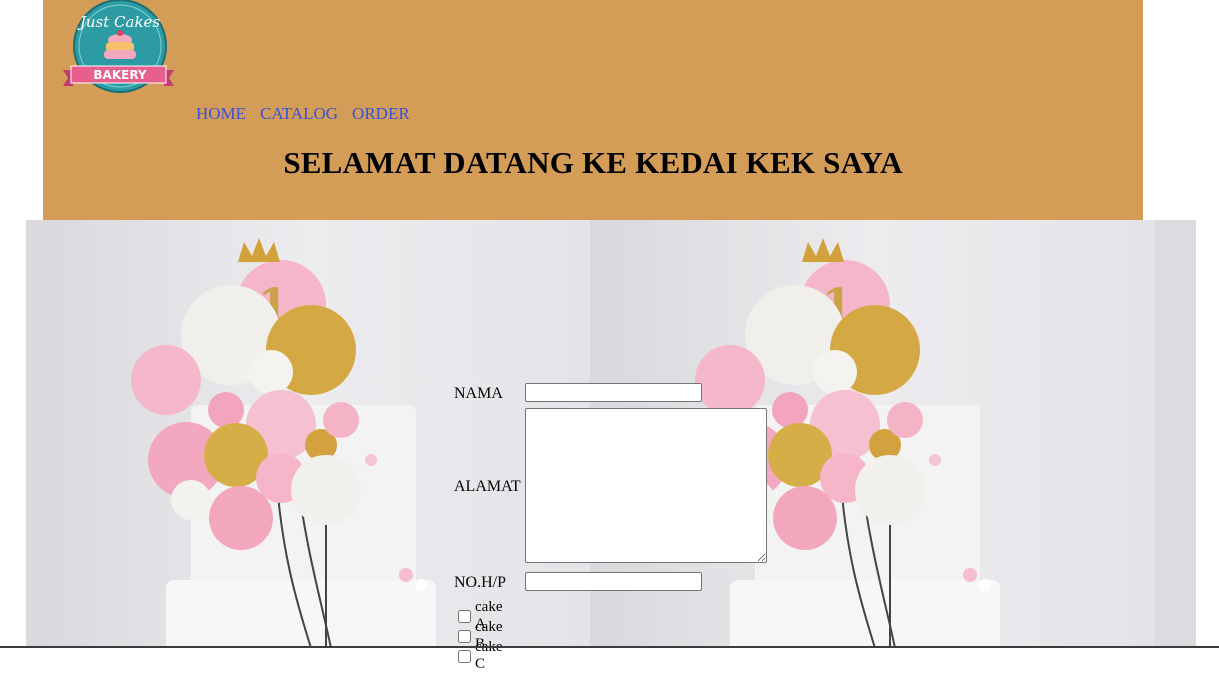 The height and width of the screenshot is (673, 1219). Describe the element at coordinates (487, 486) in the screenshot. I see `alamat-label: ALAMAT` at that location.